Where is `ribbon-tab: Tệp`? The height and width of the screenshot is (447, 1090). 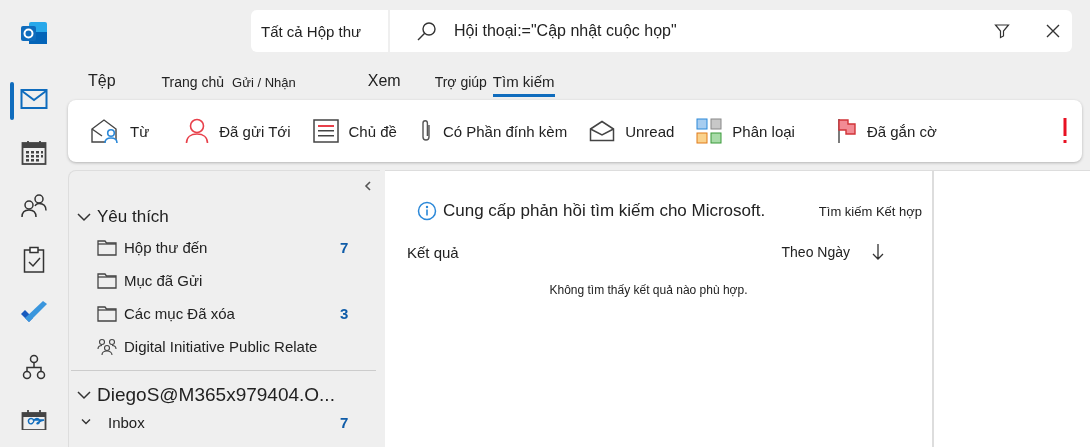
ribbon-tab: Tệp is located at coordinates (102, 84).